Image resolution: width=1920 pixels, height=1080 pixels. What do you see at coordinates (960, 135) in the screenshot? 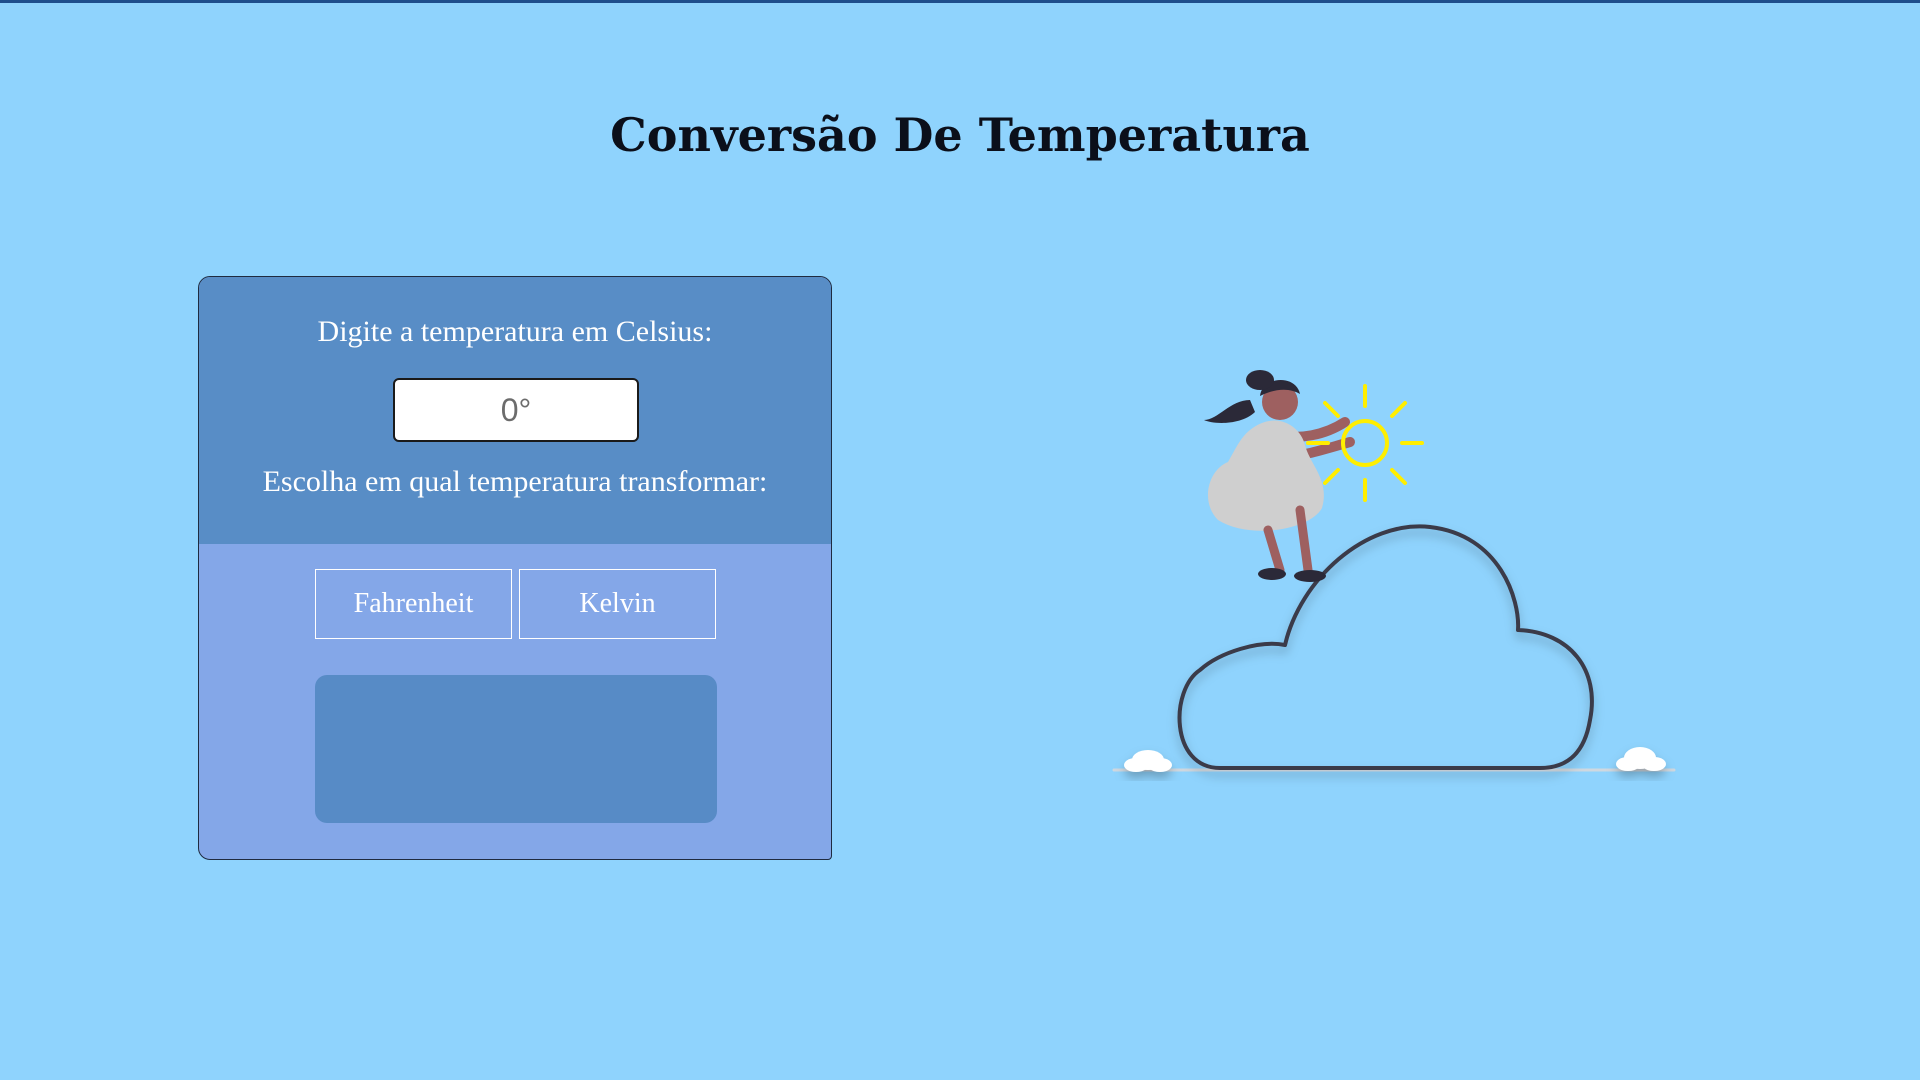
I see `page-title: Conversão De Temperatura` at bounding box center [960, 135].